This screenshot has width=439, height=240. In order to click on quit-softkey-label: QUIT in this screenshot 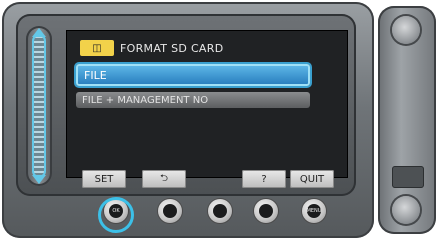, I will do `click(312, 179)`.